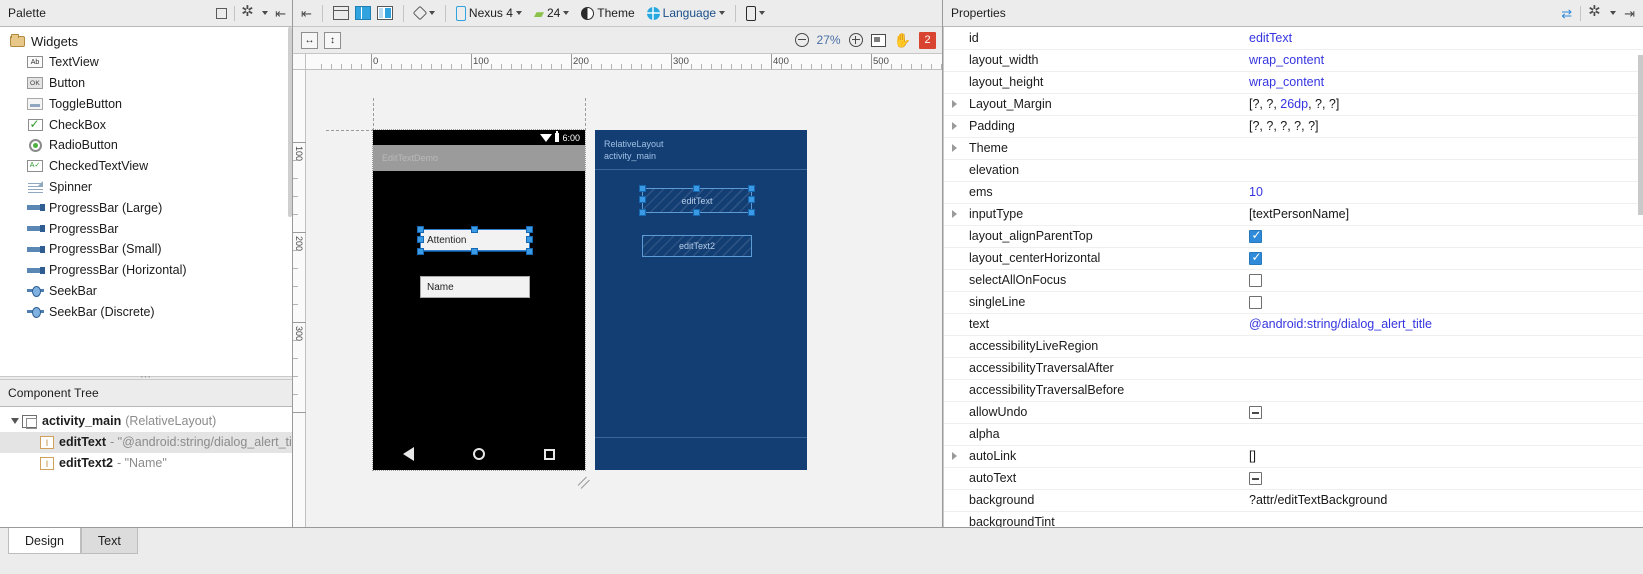 The image size is (1643, 574). I want to click on property-value: 10, so click(1444, 192).